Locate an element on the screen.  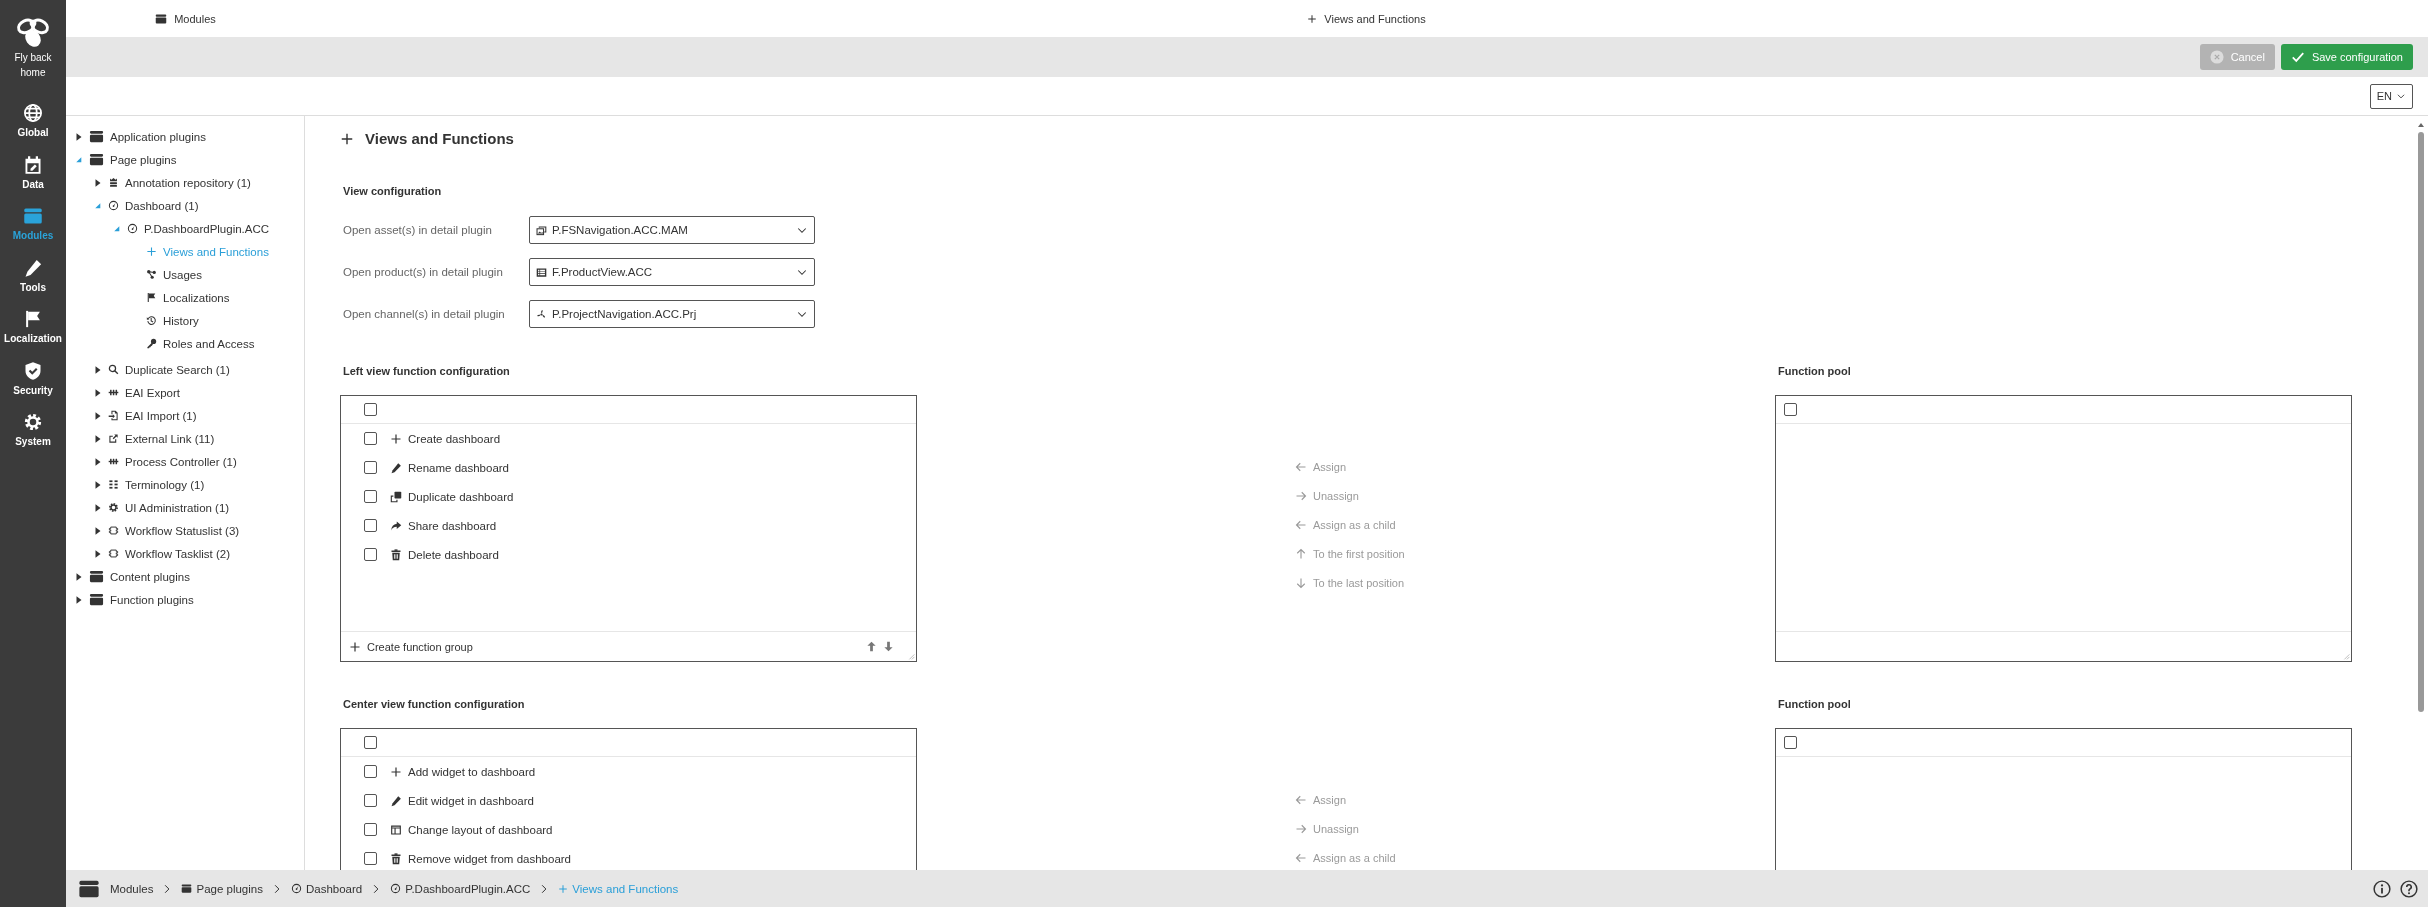
tree-item: Annotation repository (1) is located at coordinates (185, 182).